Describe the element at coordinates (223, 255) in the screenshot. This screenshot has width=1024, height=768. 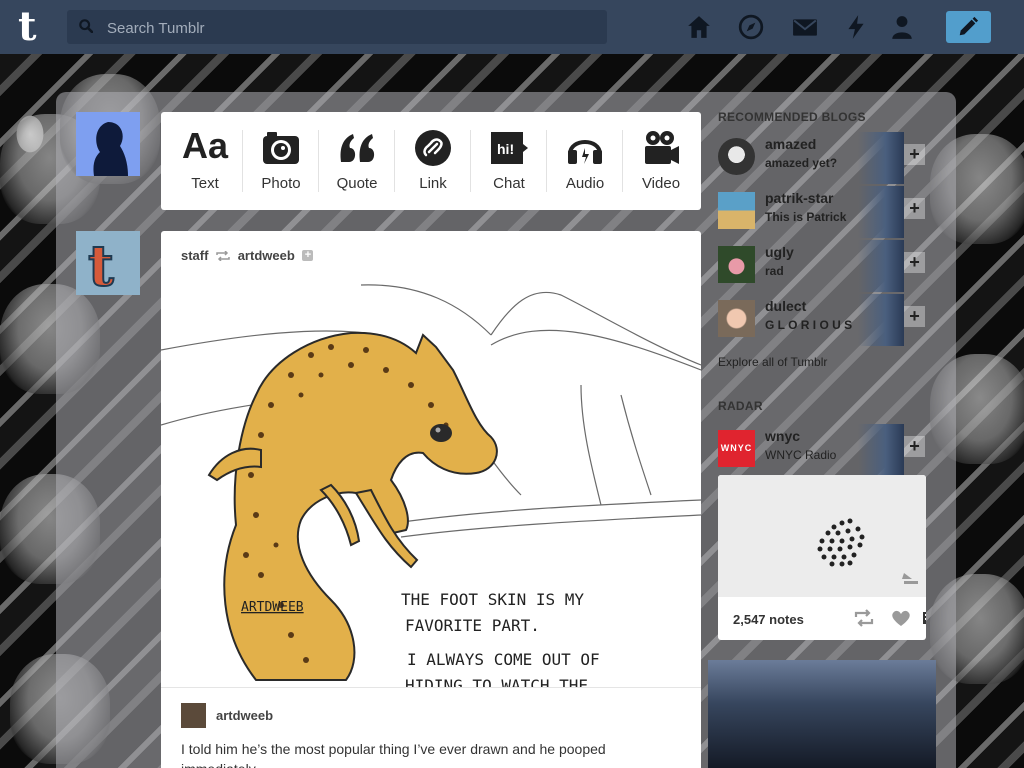
I see `reblog-small-icon` at that location.